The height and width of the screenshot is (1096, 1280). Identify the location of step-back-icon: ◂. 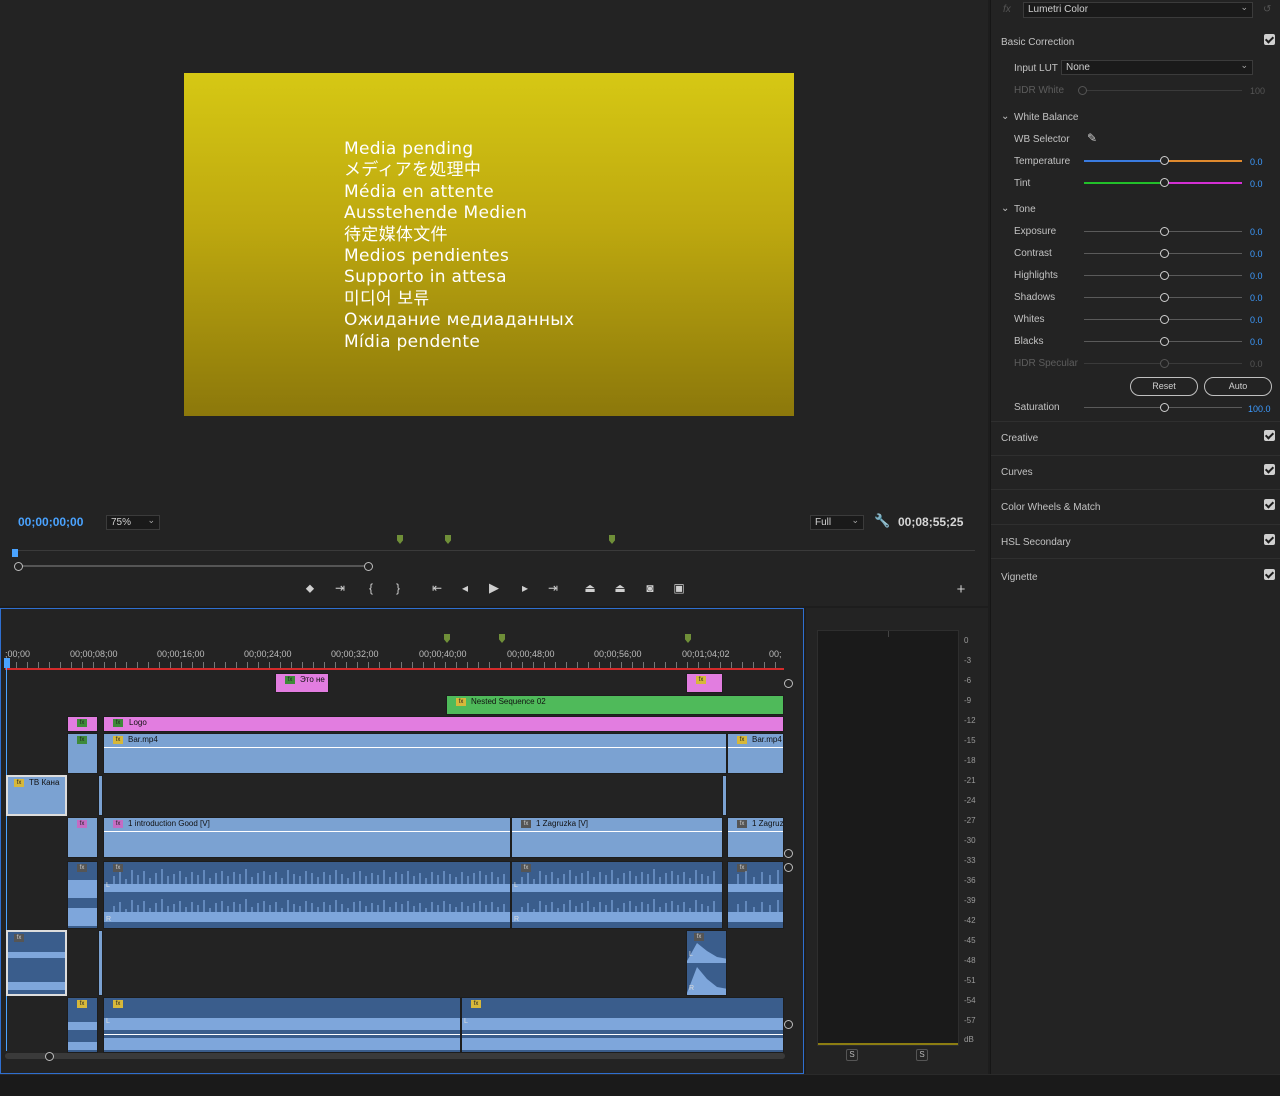
(465, 588).